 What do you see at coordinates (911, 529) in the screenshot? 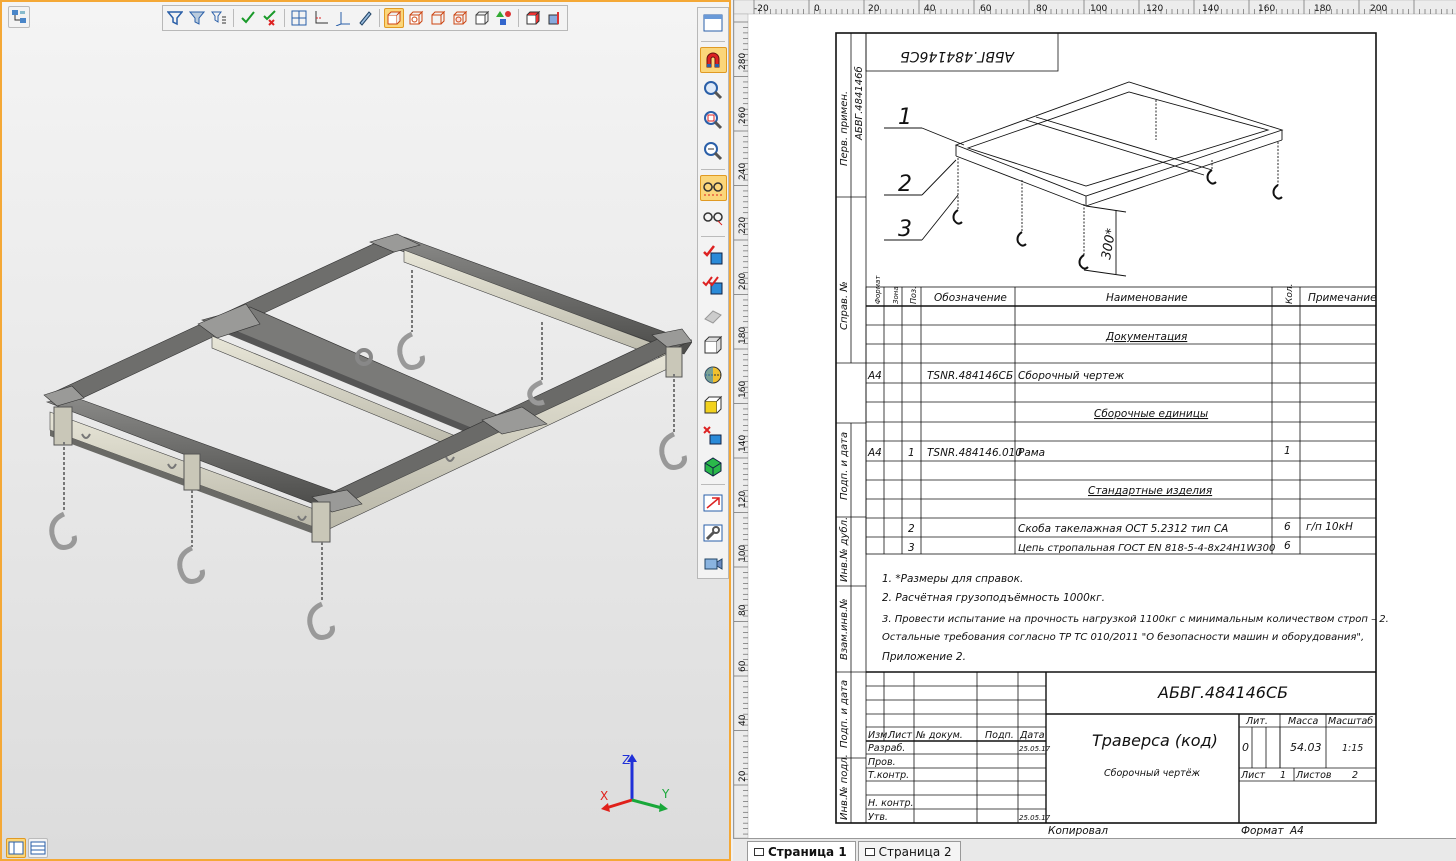
I see `row-3-pos: 2` at bounding box center [911, 529].